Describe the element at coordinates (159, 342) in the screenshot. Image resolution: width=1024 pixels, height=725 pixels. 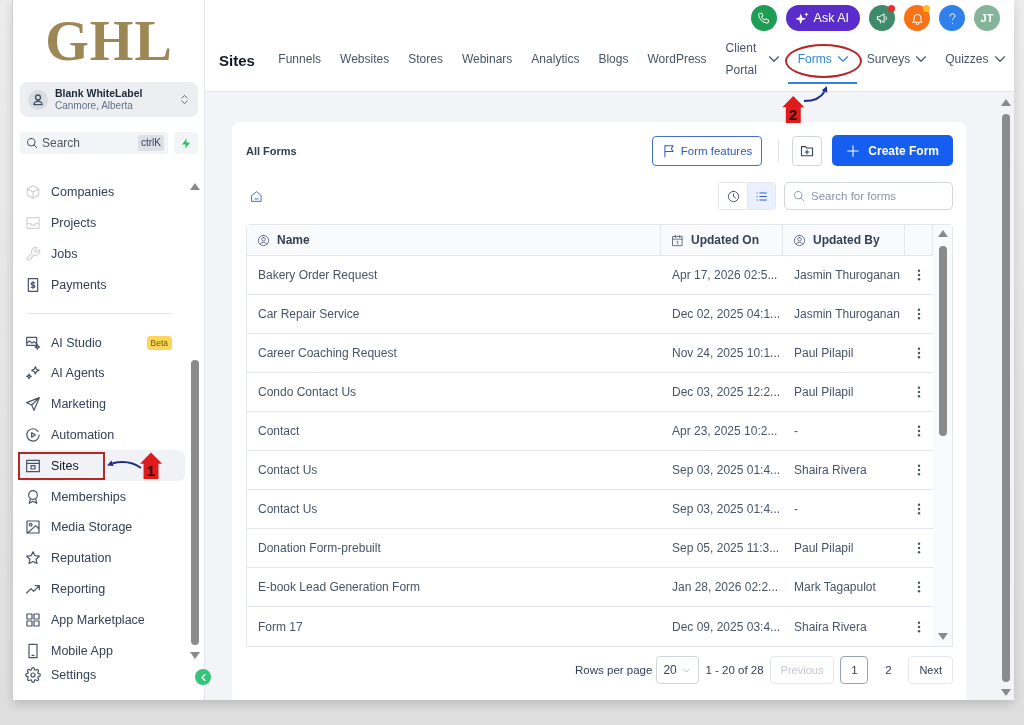
I see `beta-badge: Beta` at that location.